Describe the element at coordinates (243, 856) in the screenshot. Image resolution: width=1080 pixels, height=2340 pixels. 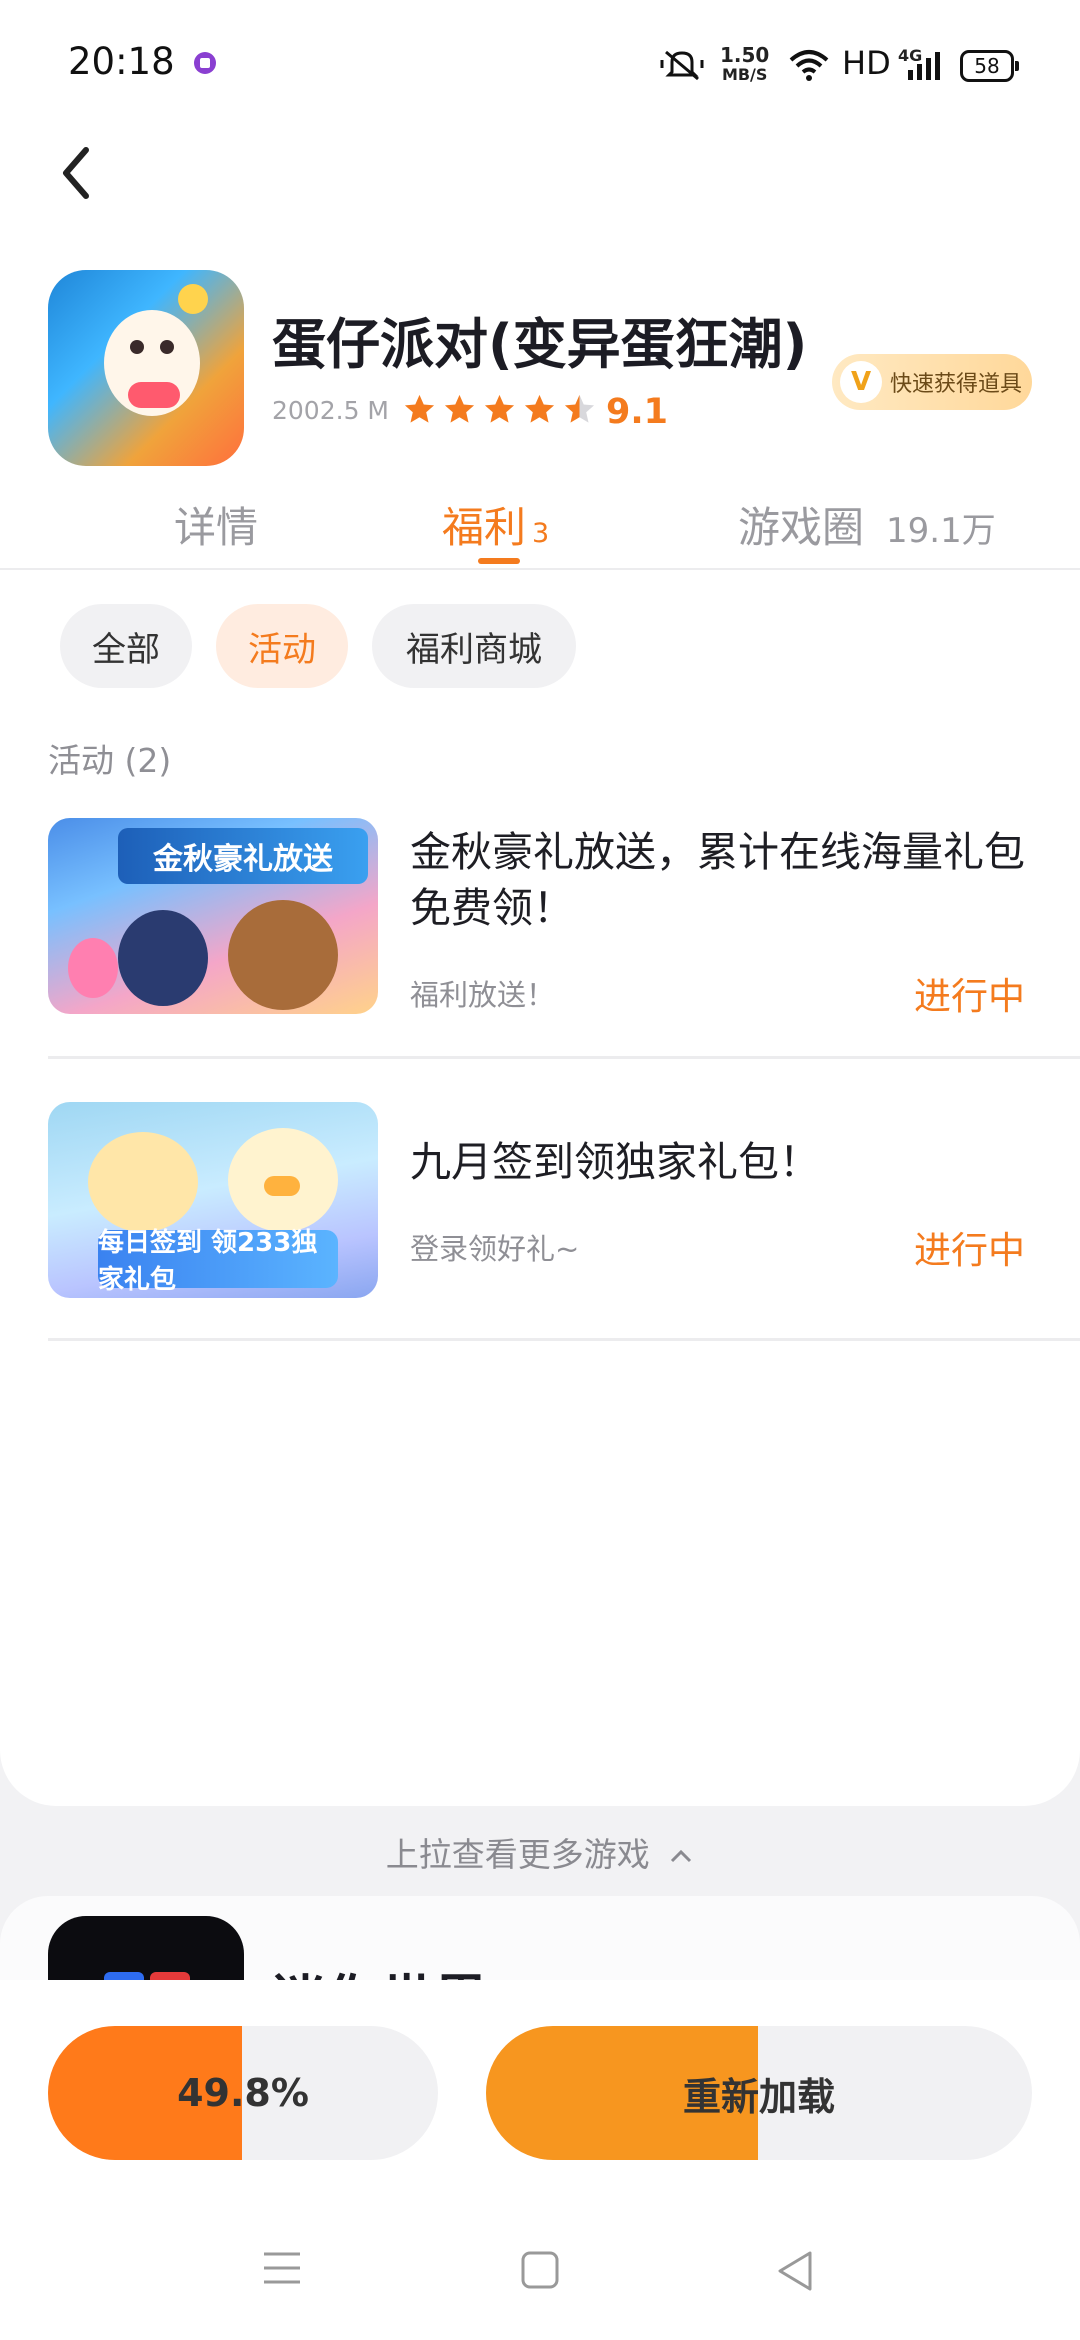
I see `activity-banner-text: 金秋豪礼放送` at that location.